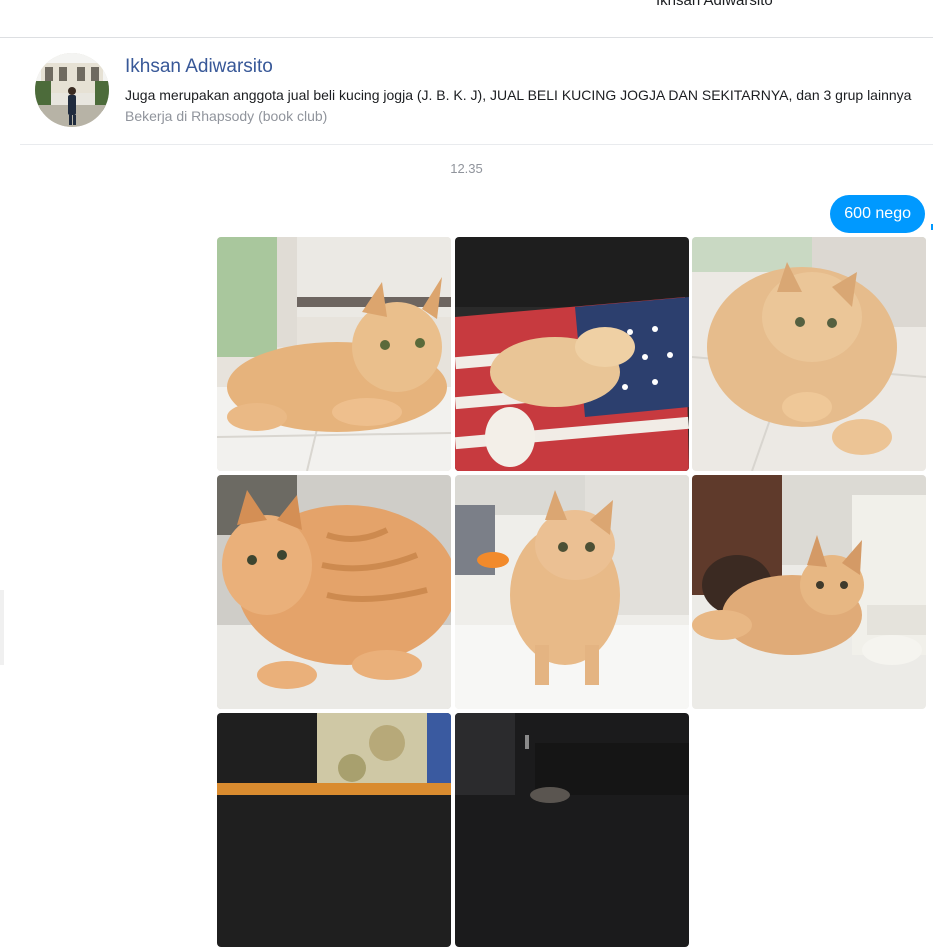 Image resolution: width=933 pixels, height=947 pixels. Describe the element at coordinates (714, 4) in the screenshot. I see `header-title: Ikhsan Adiwarsito` at that location.